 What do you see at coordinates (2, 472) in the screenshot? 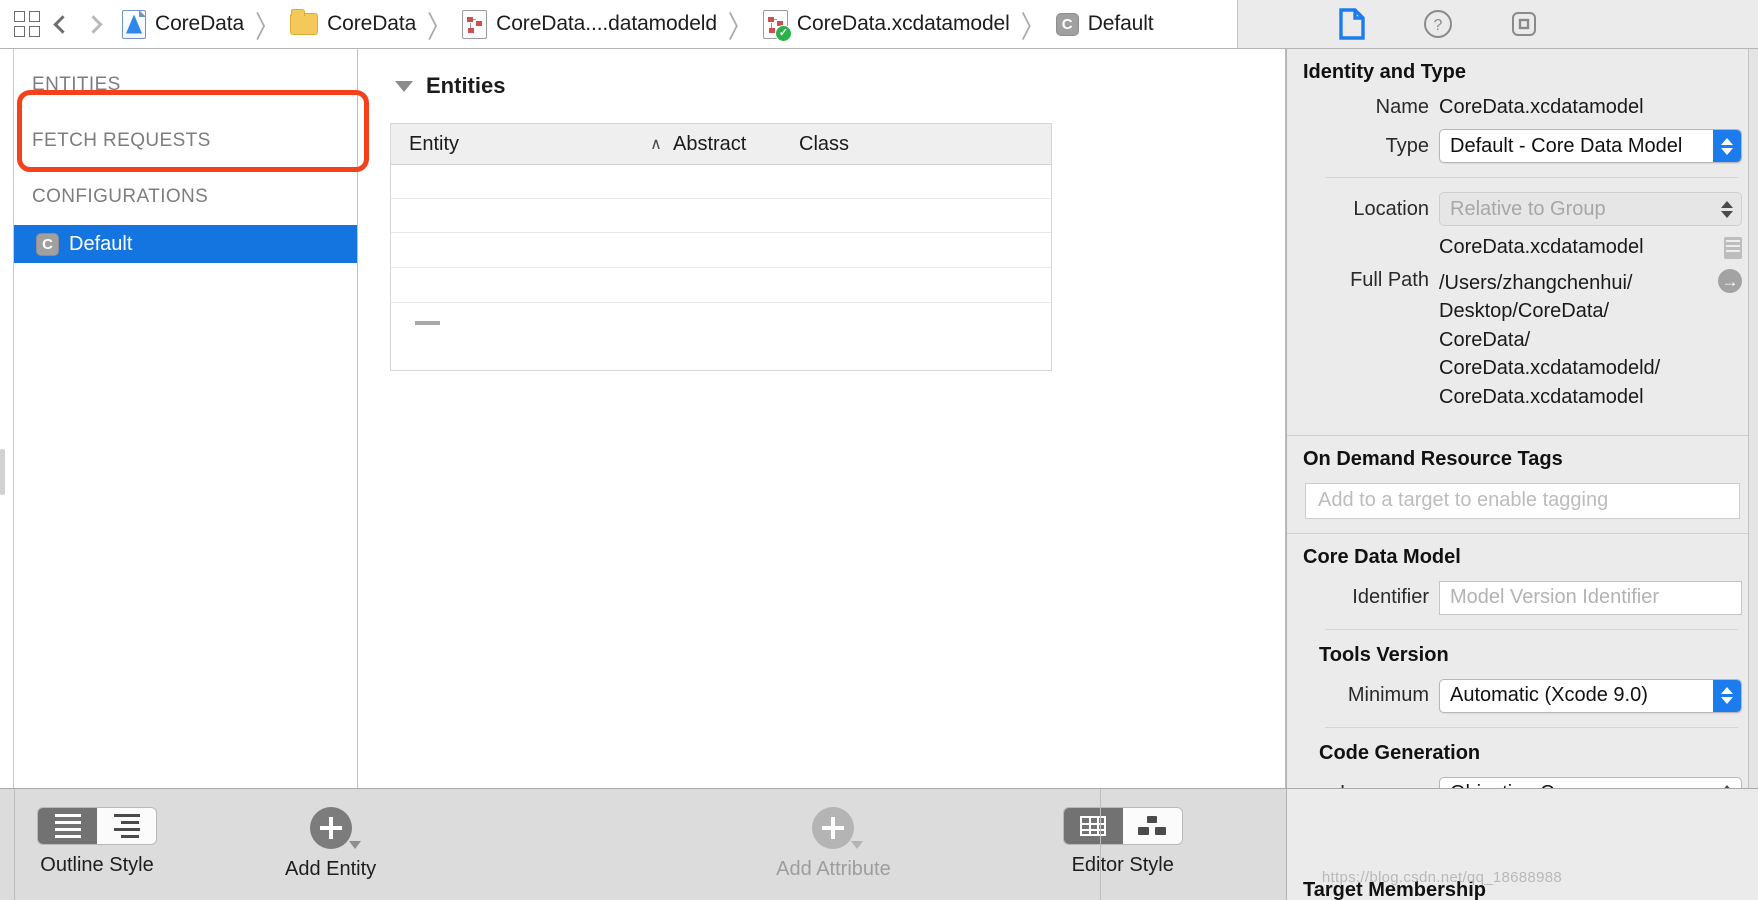
I see `navigator-resize-handle` at bounding box center [2, 472].